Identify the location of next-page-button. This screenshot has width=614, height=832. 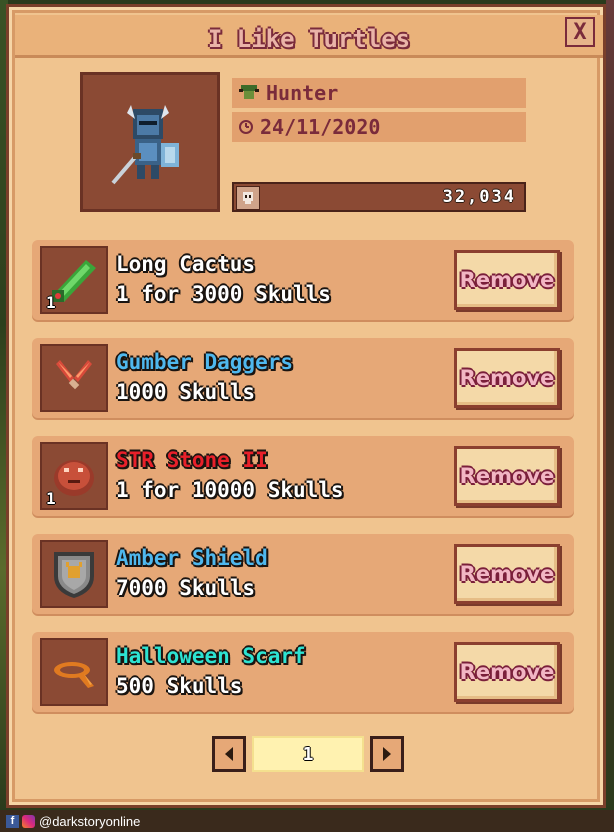
(387, 754).